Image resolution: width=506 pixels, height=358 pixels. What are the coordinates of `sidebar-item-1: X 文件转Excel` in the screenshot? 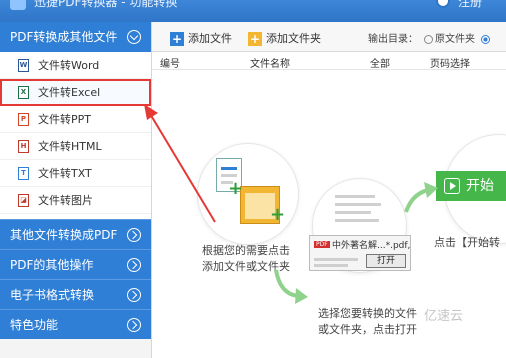 It's located at (75, 92).